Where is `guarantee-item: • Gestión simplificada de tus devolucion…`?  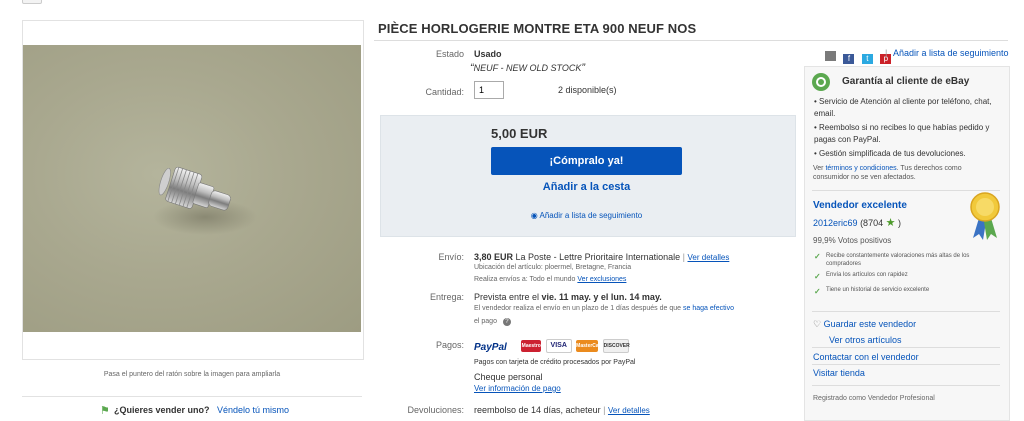
guarantee-item: • Gestión simplificada de tus devolucion… is located at coordinates (890, 153).